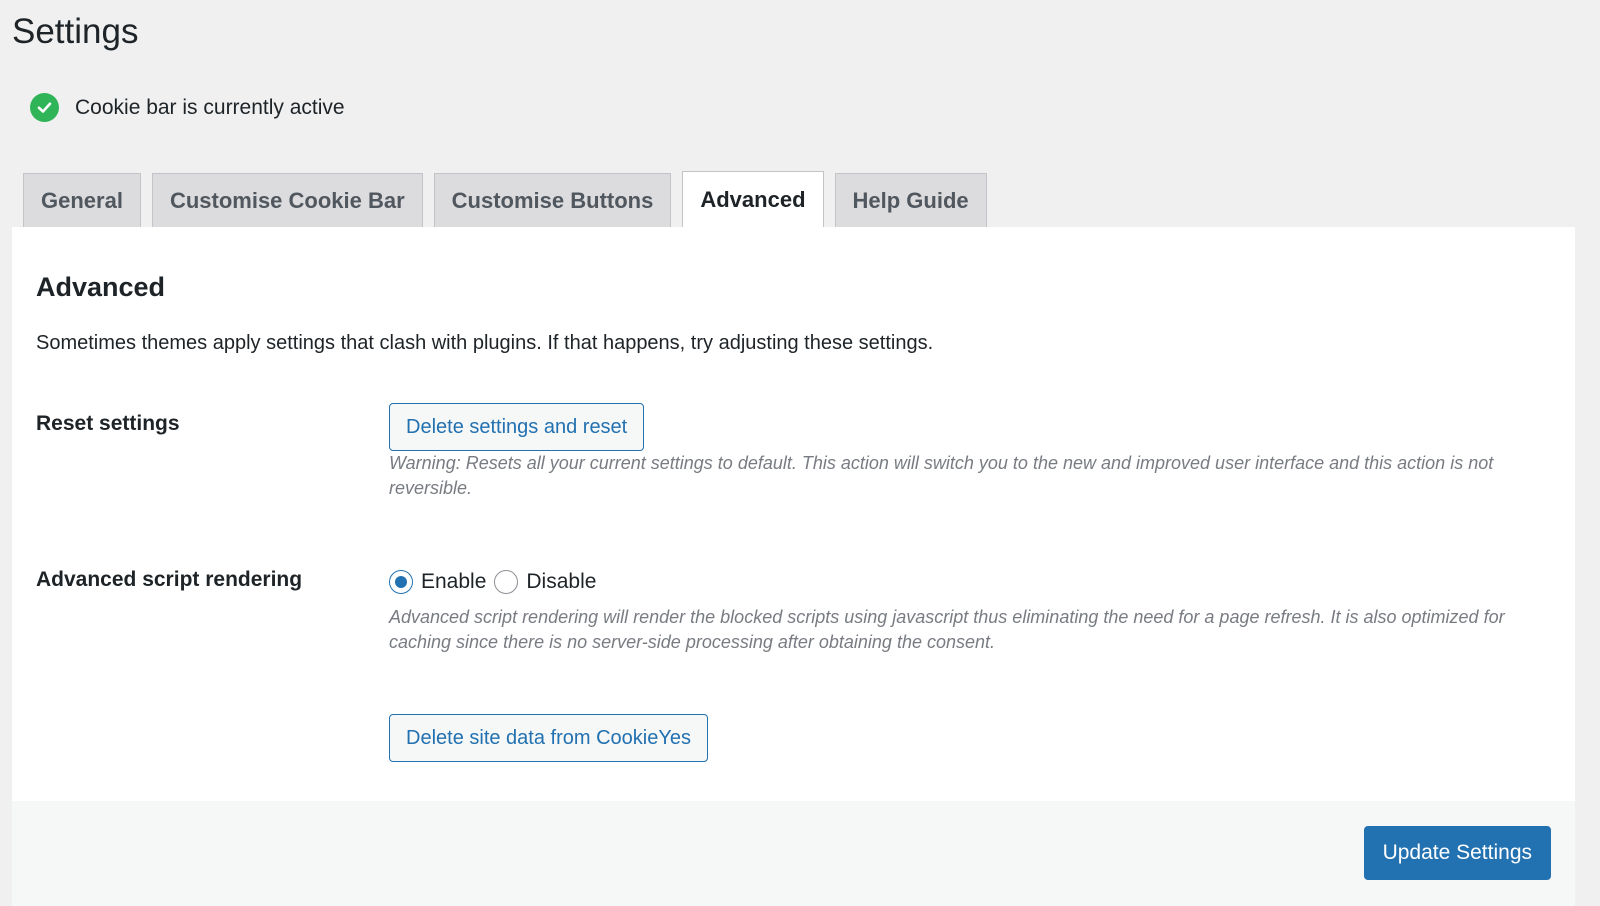  I want to click on script-rendering-radio-group: Enable Disable, so click(496, 582).